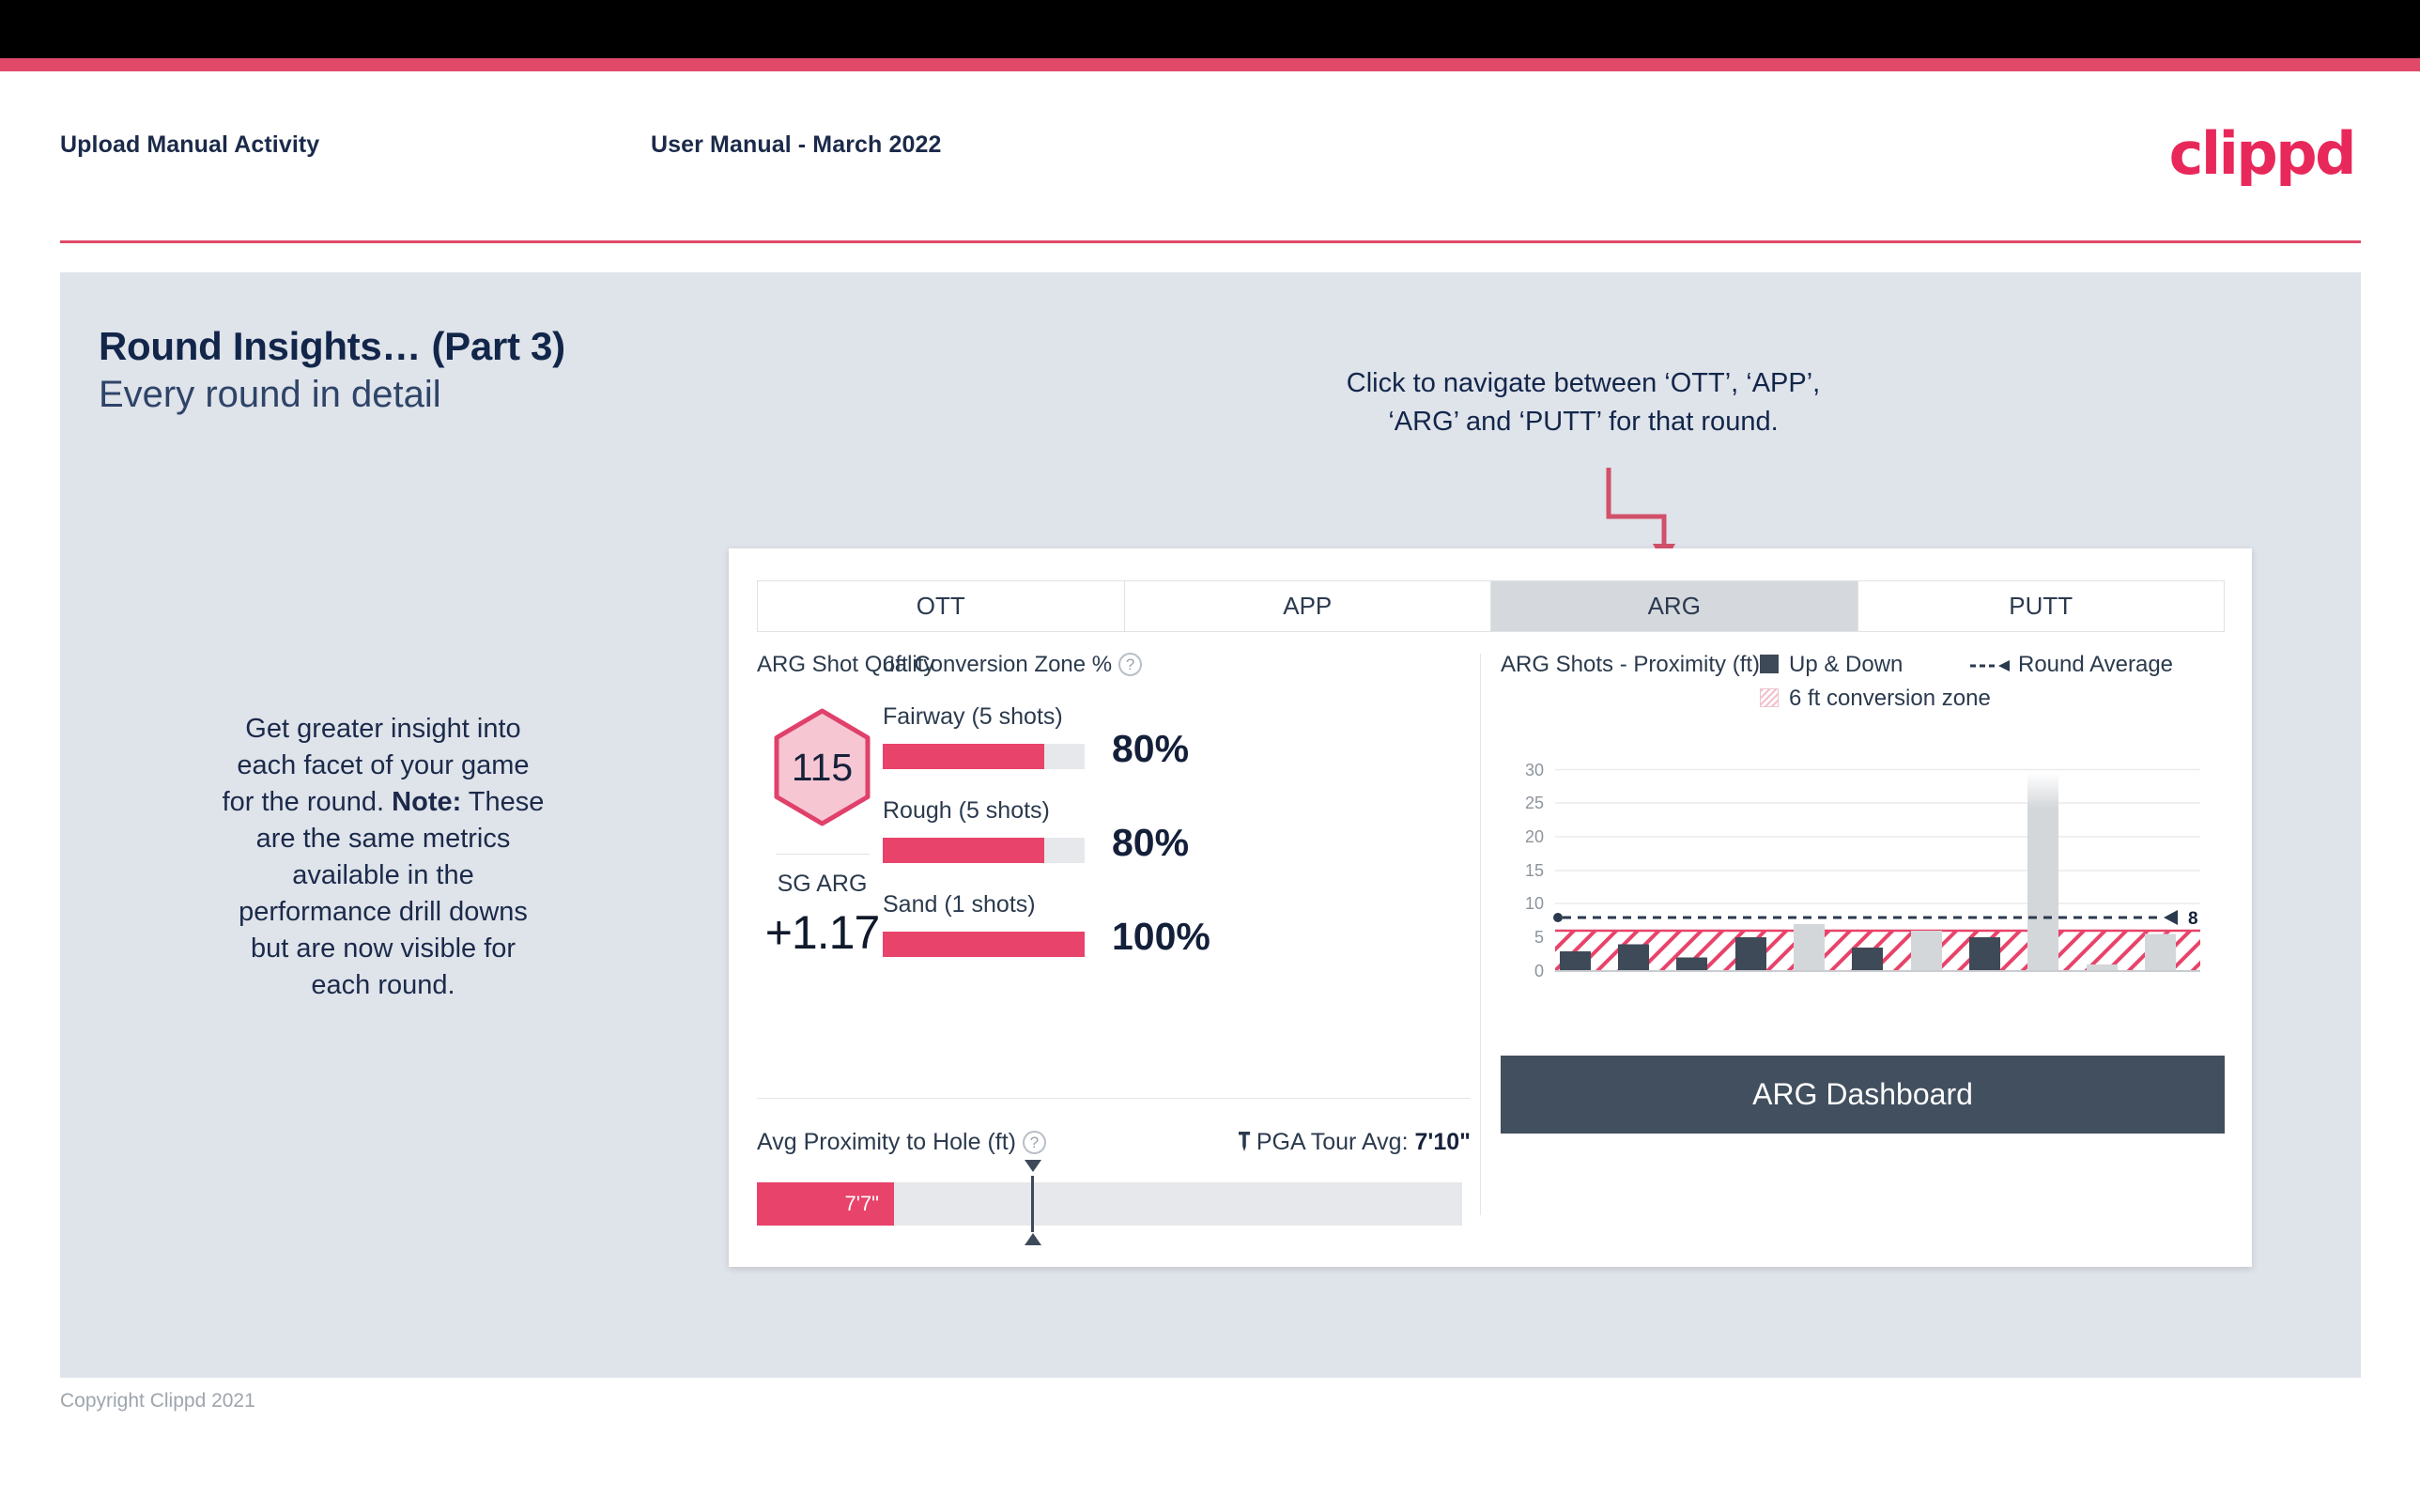 The image size is (2420, 1512). I want to click on column-divider, so click(1480, 934).